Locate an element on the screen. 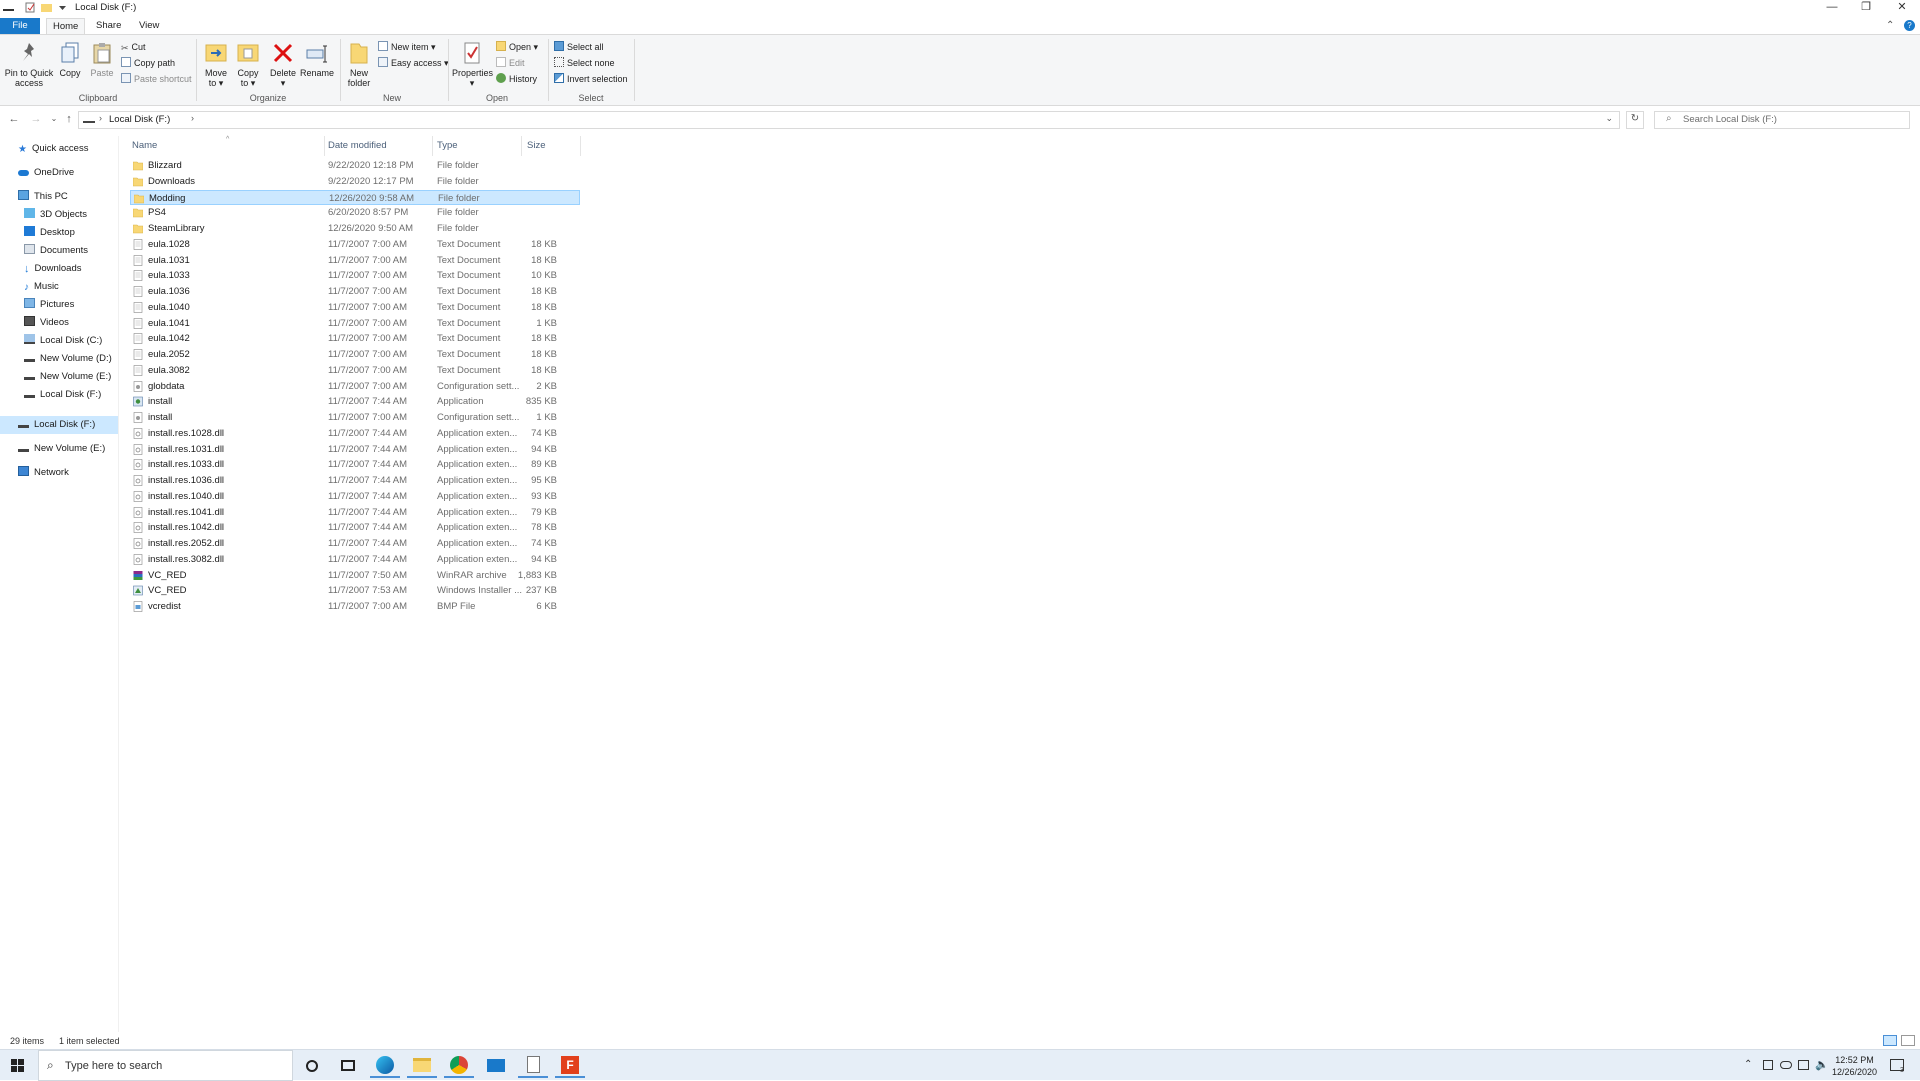 This screenshot has height=1081, width=1920. new-folder-button: New folder is located at coordinates (359, 64).